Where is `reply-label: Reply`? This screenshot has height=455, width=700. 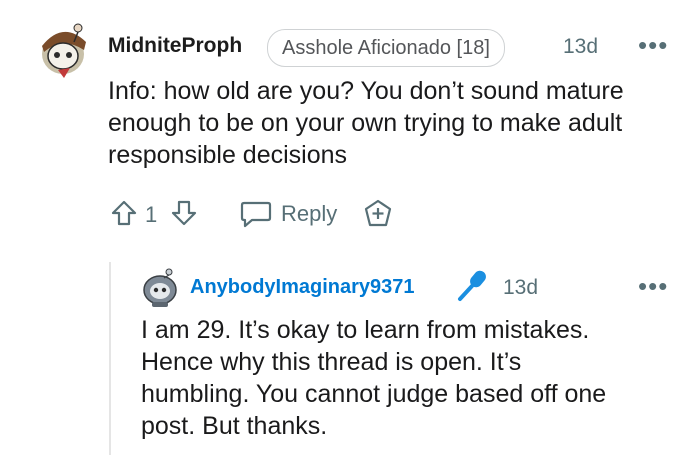 reply-label: Reply is located at coordinates (309, 213).